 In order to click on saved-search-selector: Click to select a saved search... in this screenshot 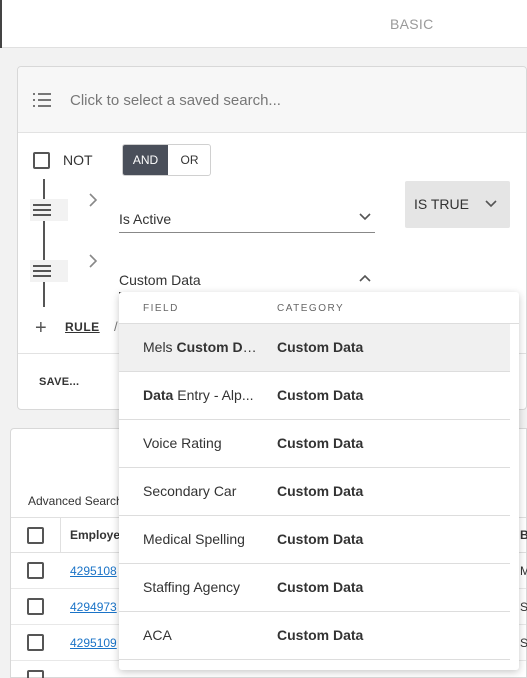, I will do `click(272, 100)`.